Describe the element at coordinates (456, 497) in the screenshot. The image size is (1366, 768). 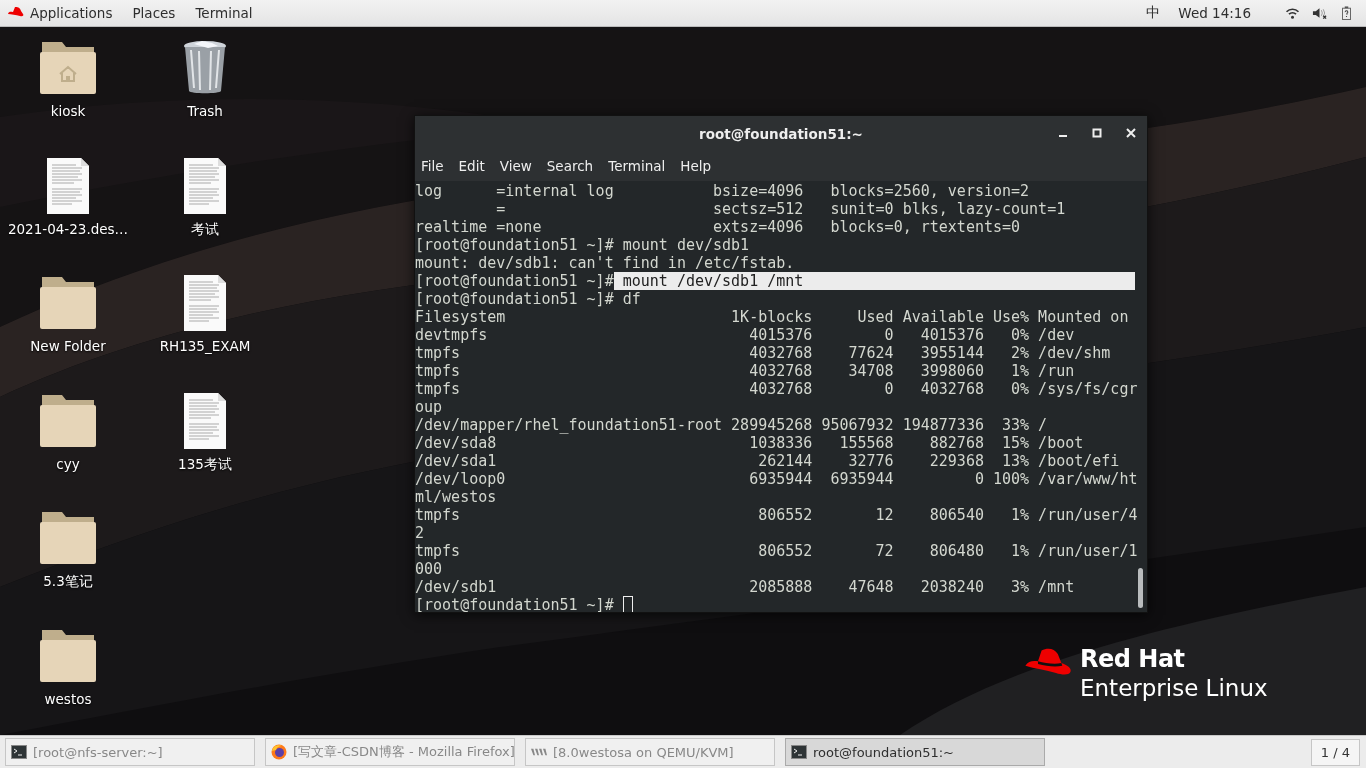
I see `terminal-line: ml/westos` at that location.